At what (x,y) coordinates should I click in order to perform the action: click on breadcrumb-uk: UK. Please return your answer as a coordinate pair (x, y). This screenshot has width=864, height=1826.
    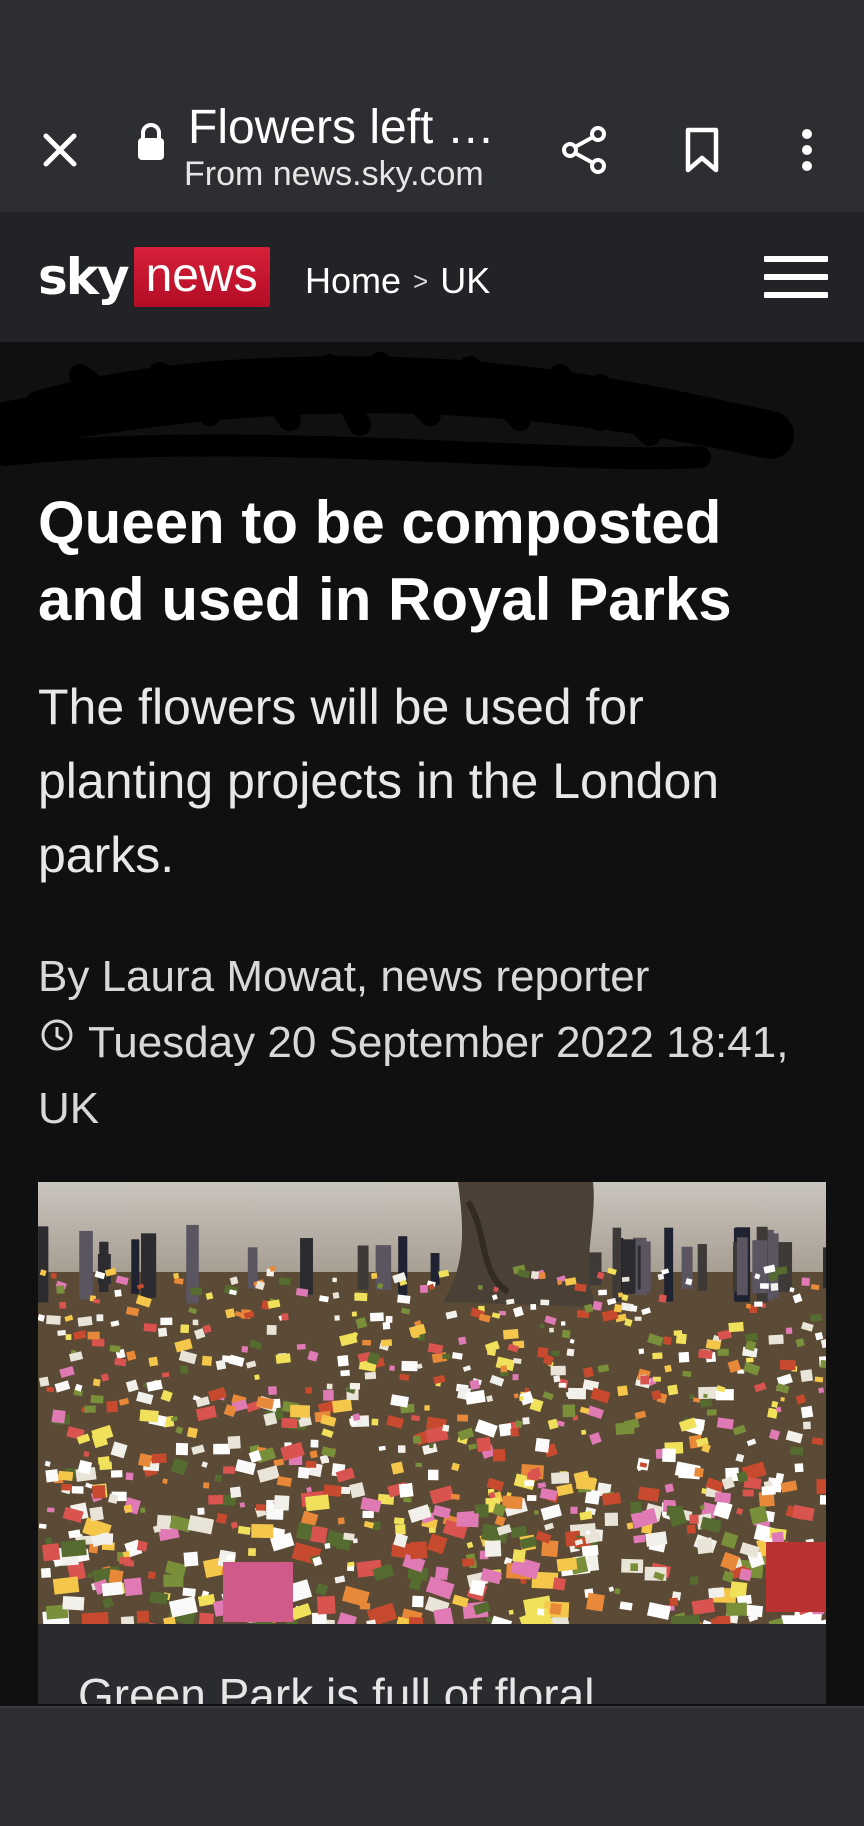
    Looking at the image, I should click on (465, 281).